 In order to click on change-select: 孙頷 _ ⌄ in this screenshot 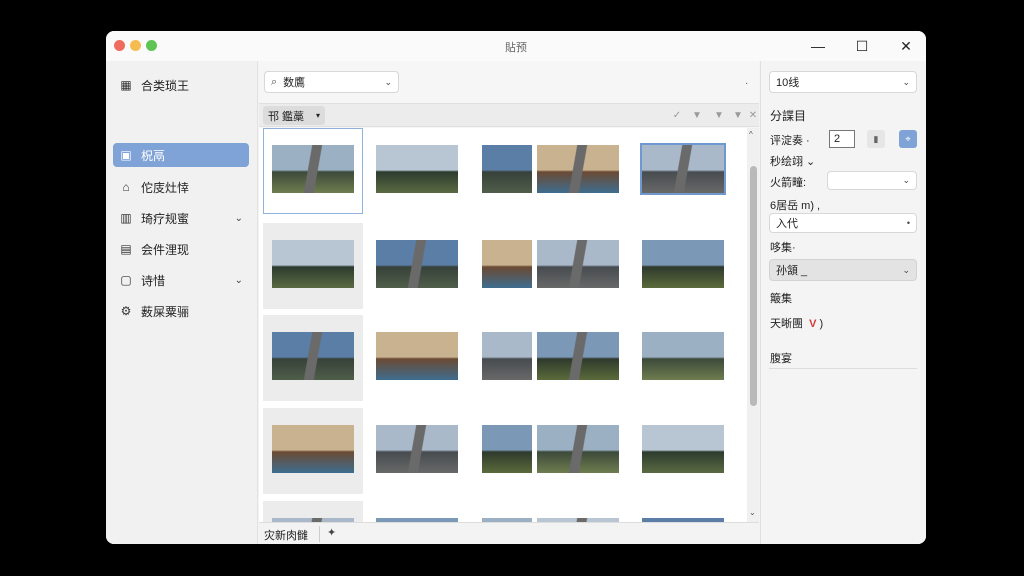, I will do `click(843, 270)`.